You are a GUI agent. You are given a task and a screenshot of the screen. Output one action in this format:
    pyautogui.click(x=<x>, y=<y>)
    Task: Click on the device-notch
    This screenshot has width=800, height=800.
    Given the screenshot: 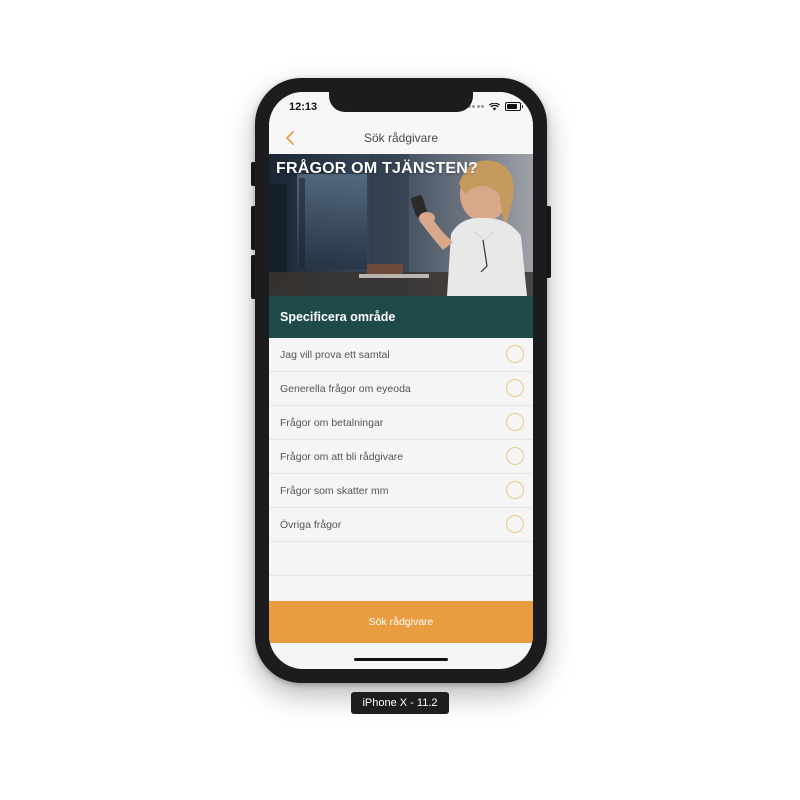 What is the action you would take?
    pyautogui.click(x=401, y=102)
    